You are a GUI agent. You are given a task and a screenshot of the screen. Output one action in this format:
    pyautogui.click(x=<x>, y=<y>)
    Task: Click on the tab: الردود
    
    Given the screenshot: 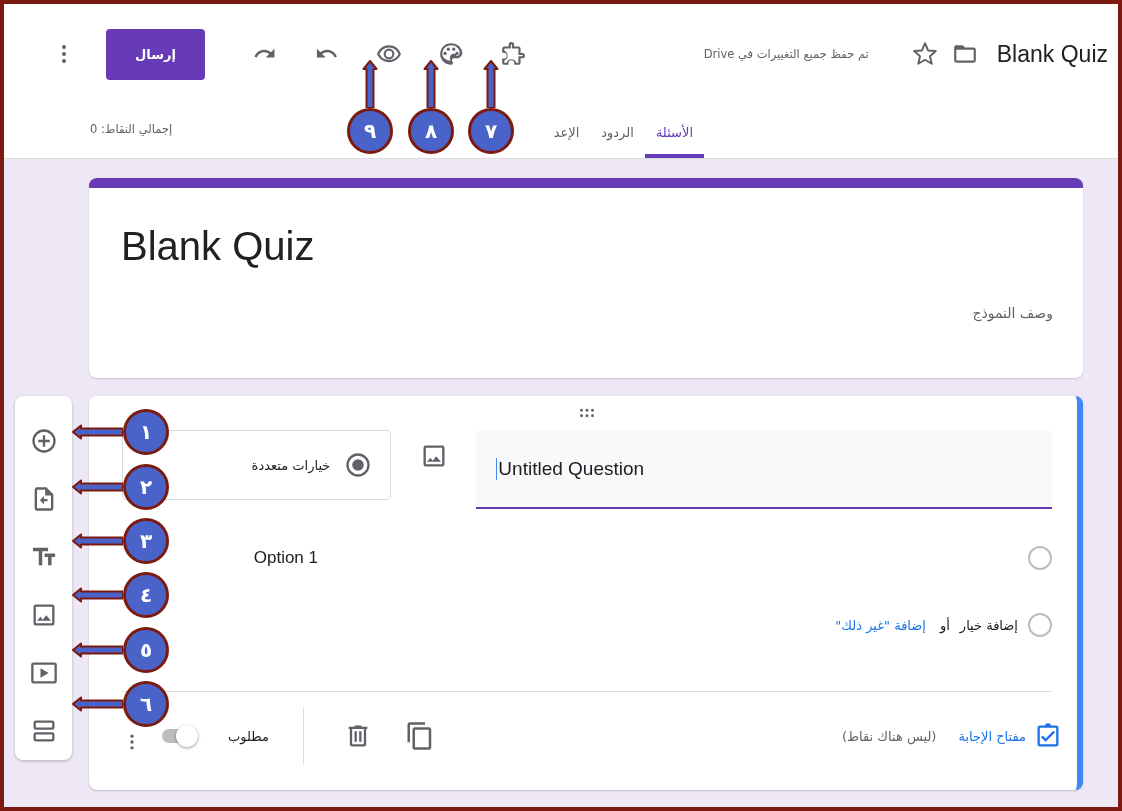 What is the action you would take?
    pyautogui.click(x=617, y=141)
    